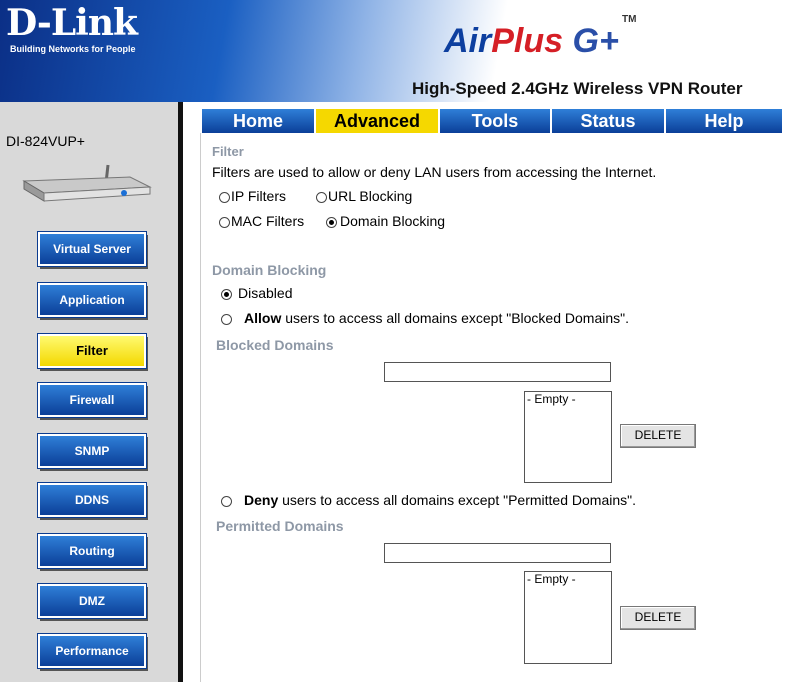  What do you see at coordinates (265, 293) in the screenshot?
I see `label-disabled: Disabled` at bounding box center [265, 293].